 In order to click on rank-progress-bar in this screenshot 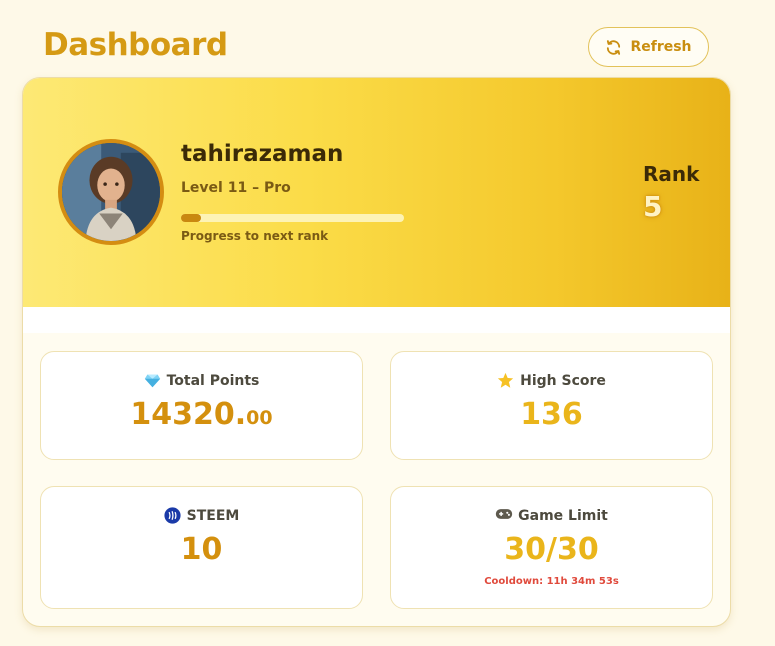, I will do `click(292, 218)`.